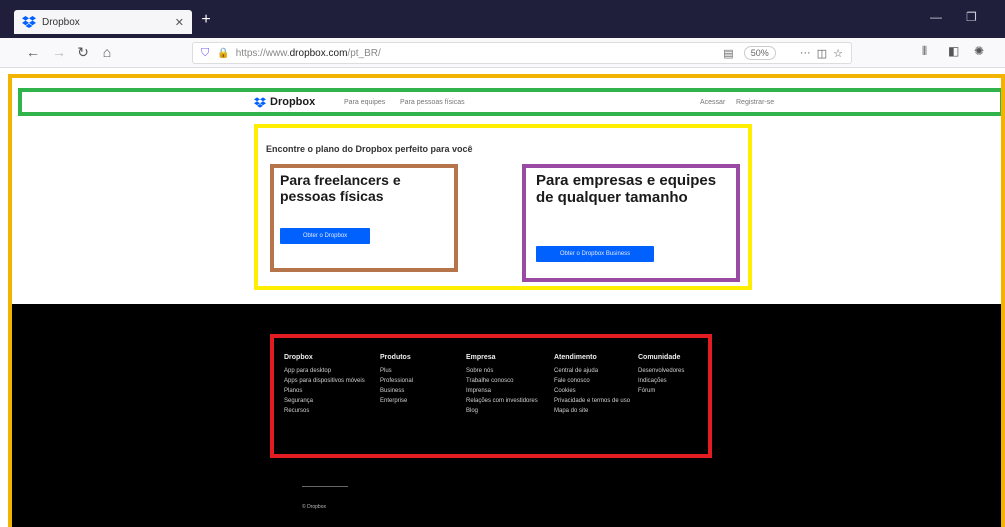 Image resolution: width=1005 pixels, height=527 pixels. Describe the element at coordinates (595, 254) in the screenshot. I see `get-dropbox-business-button: Obter o Dropbox Business` at that location.